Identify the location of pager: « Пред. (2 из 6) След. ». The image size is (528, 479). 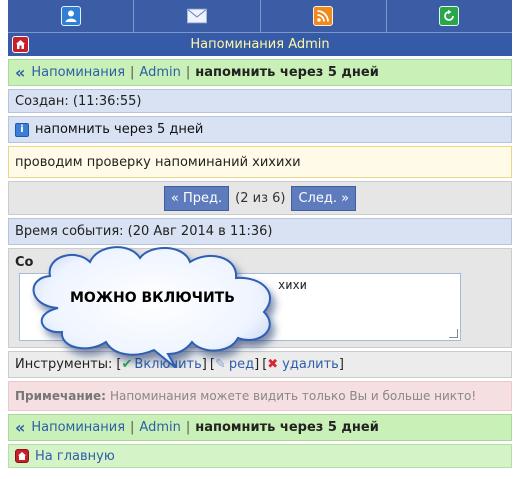
(260, 198).